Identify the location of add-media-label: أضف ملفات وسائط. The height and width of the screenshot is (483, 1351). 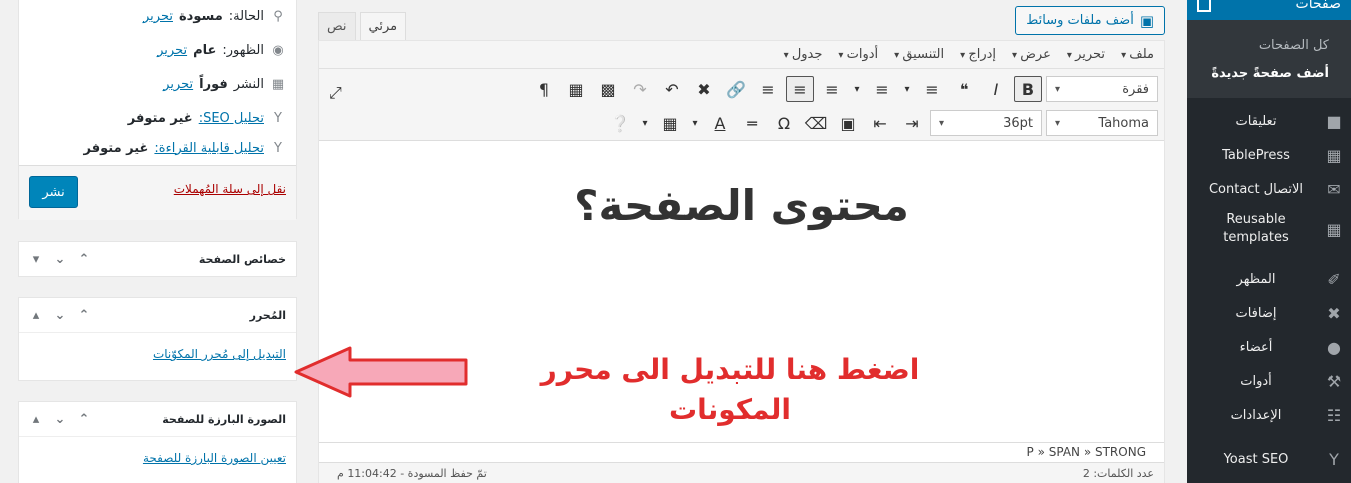
(1080, 20).